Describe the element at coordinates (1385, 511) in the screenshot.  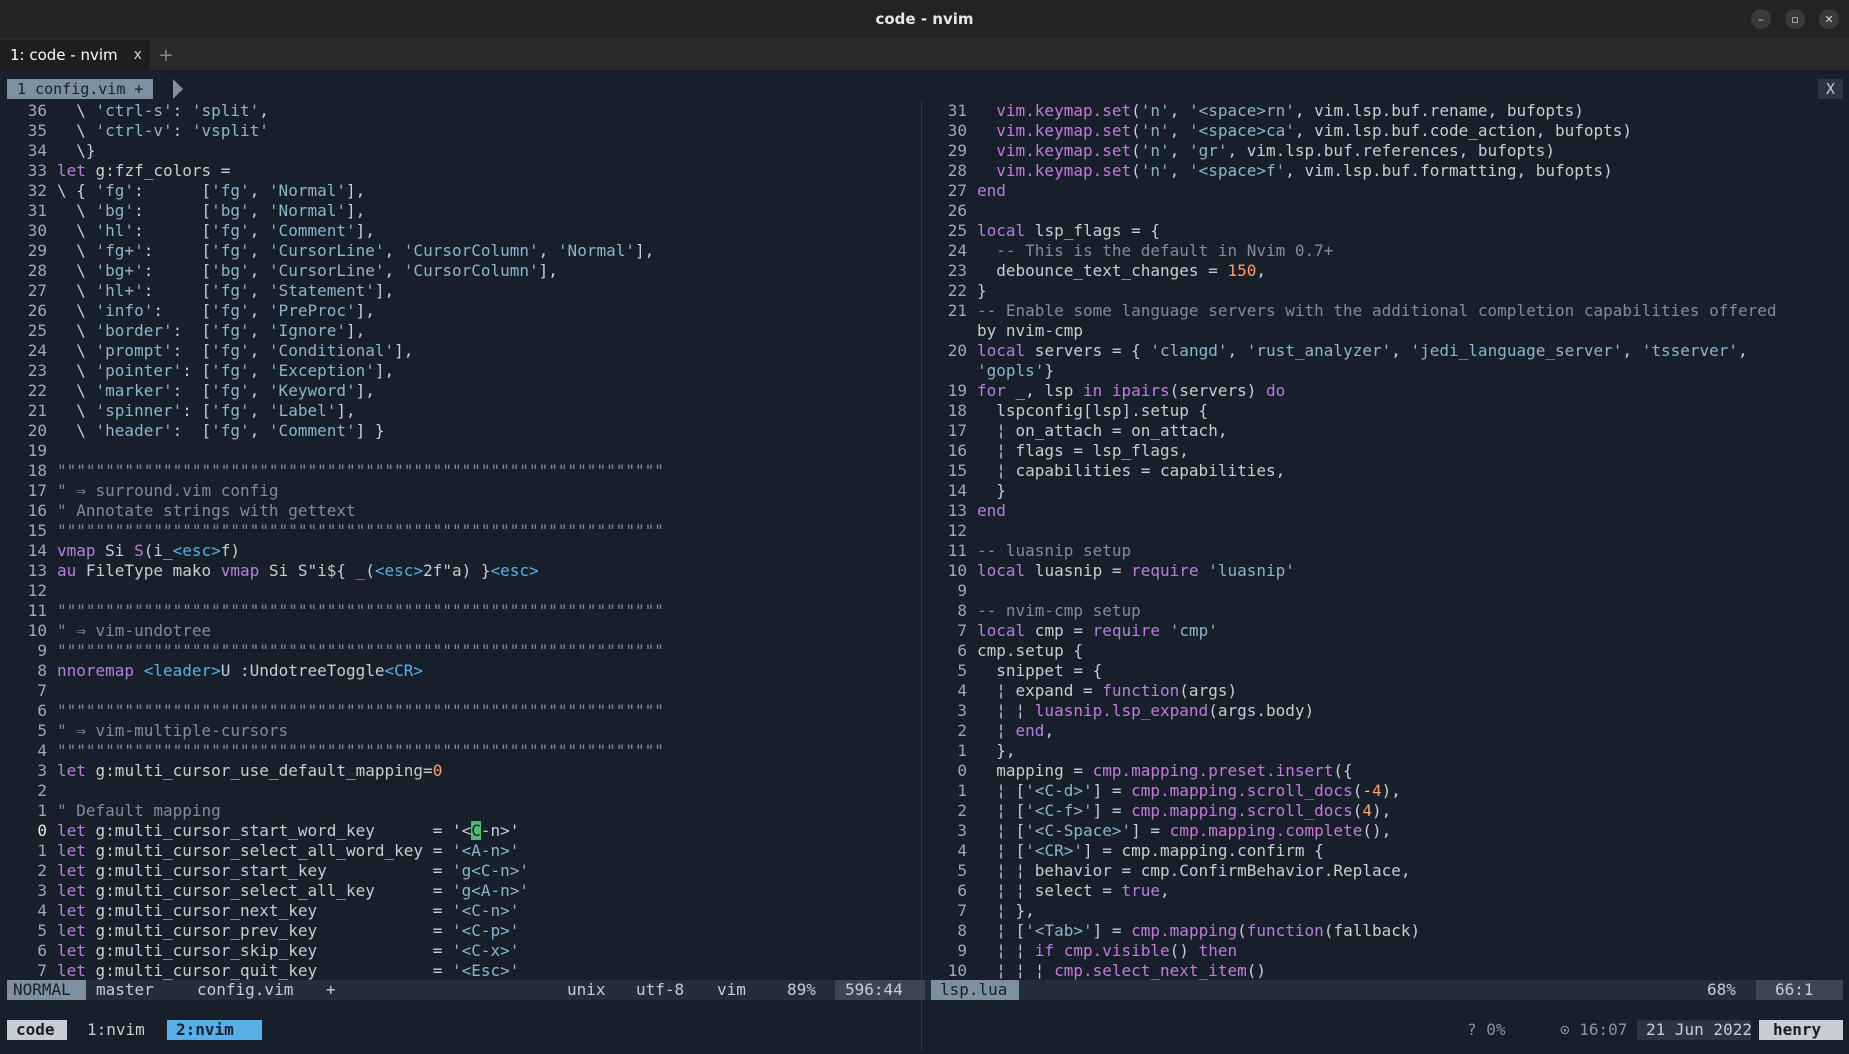
I see `code-line: 13 end` at that location.